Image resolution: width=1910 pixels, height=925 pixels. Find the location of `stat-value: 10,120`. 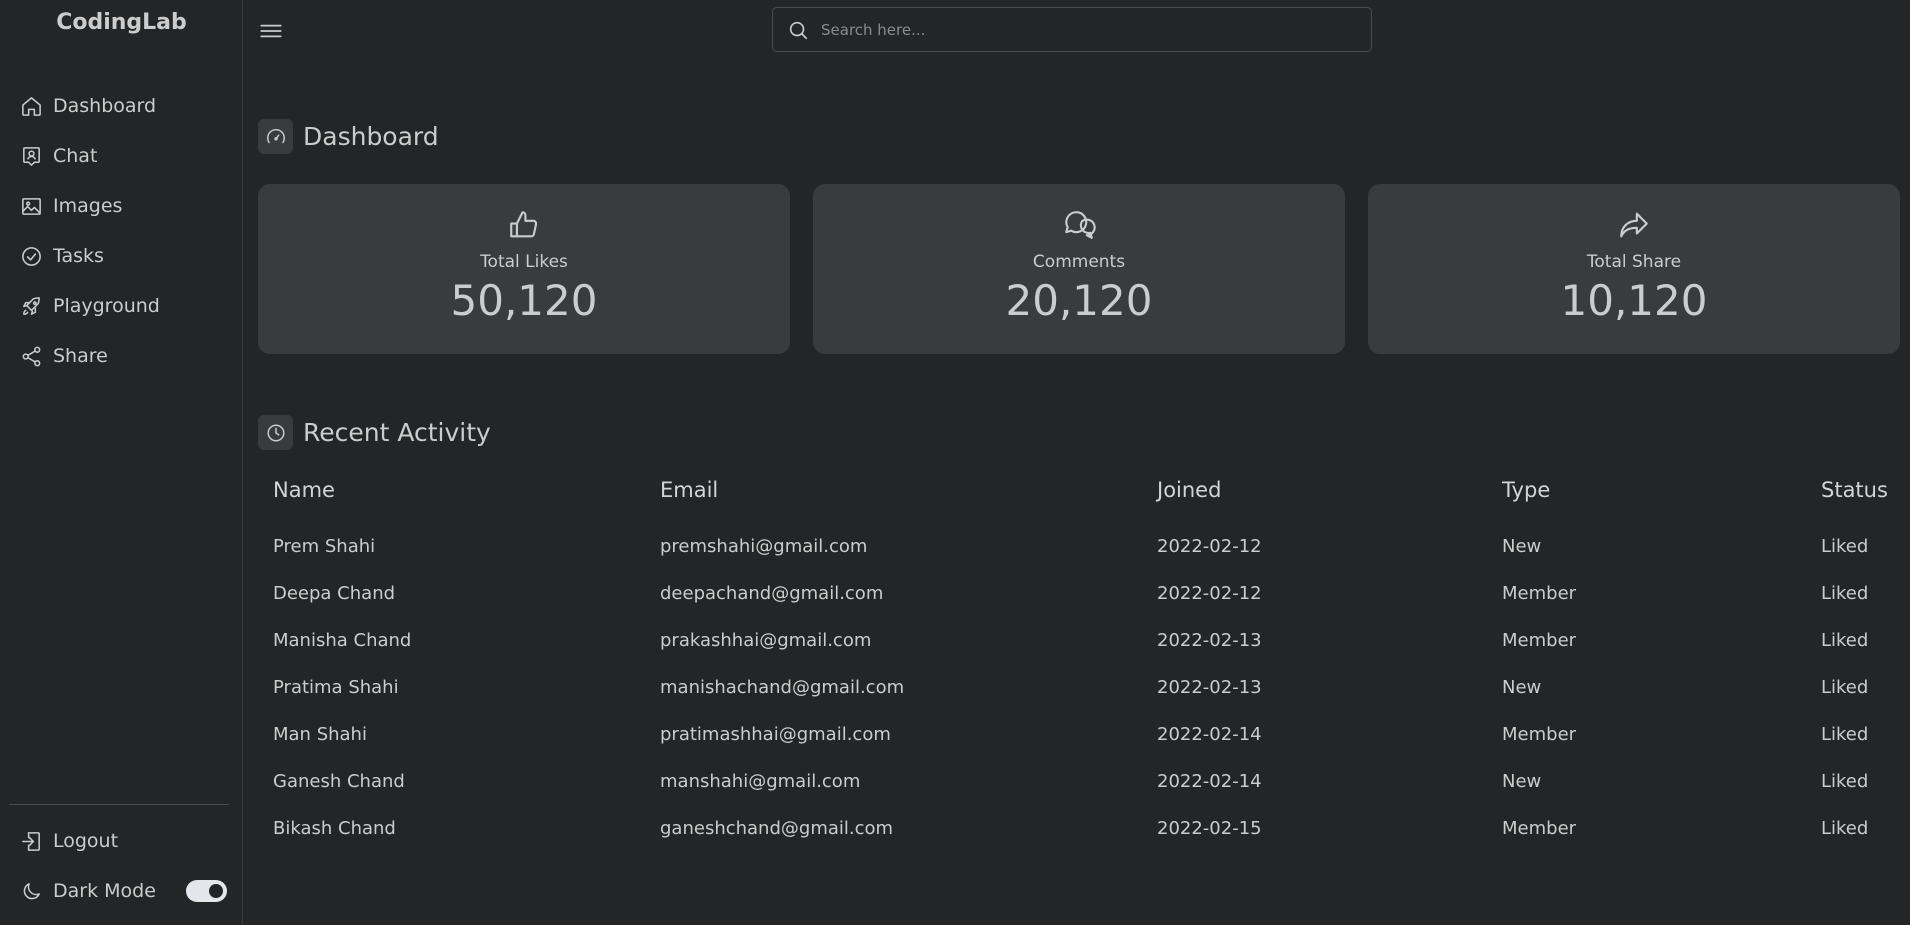

stat-value: 10,120 is located at coordinates (1634, 300).